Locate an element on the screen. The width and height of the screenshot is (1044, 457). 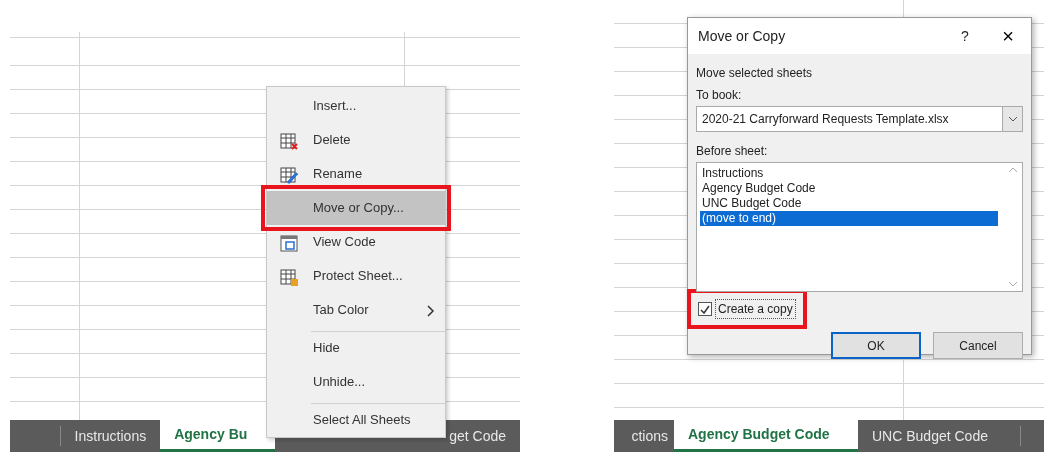
list-item: UNC Budget Code is located at coordinates (849, 203).